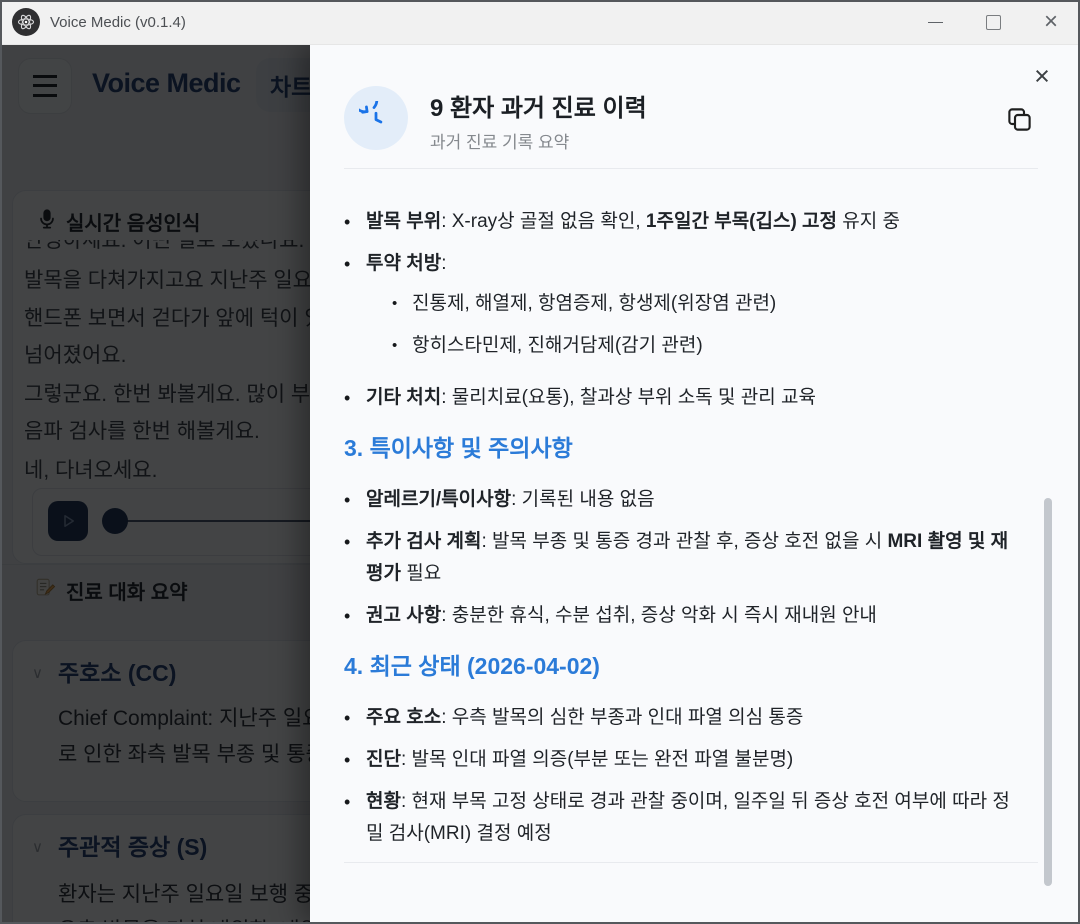  What do you see at coordinates (580, 759) in the screenshot?
I see `bullet-text: 진단: 발목 인대 파열 의증(부분 또는 완전 파열 불분명)` at bounding box center [580, 759].